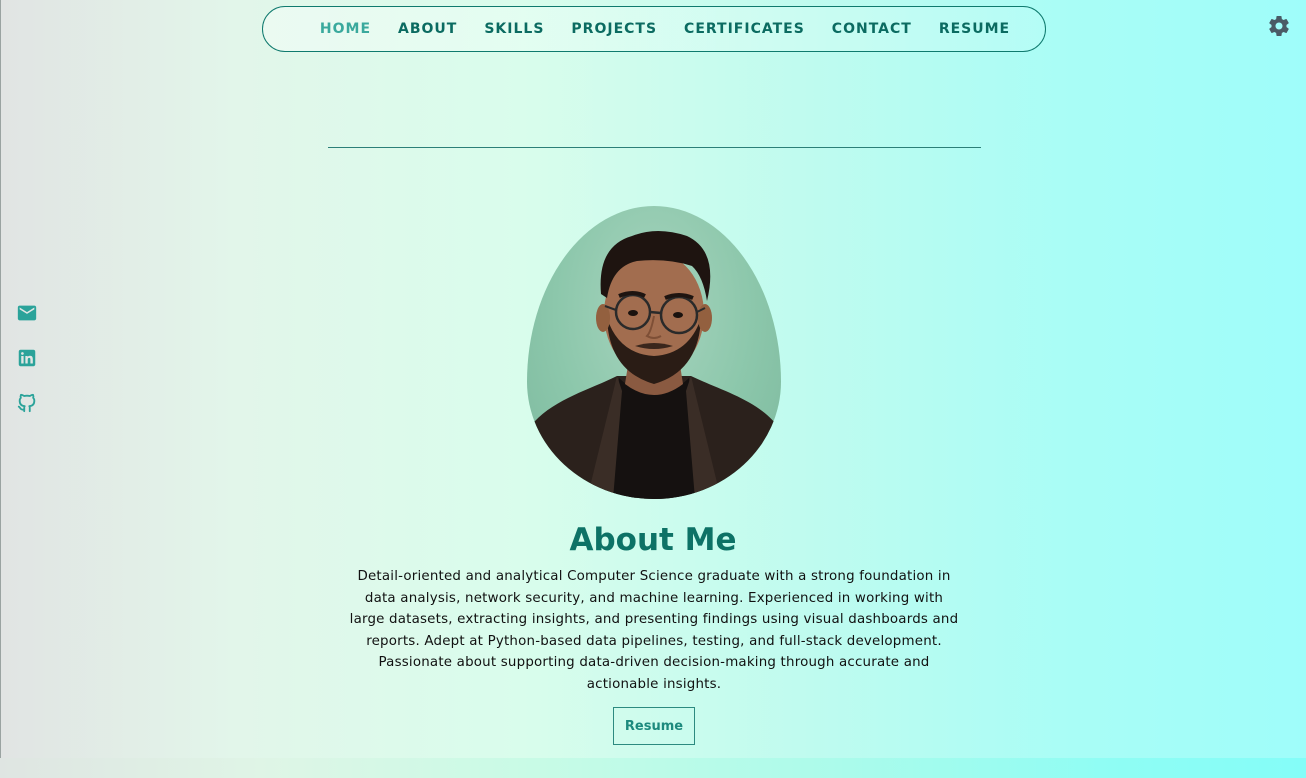  Describe the element at coordinates (614, 29) in the screenshot. I see `nav-projects: PROJECTS` at that location.